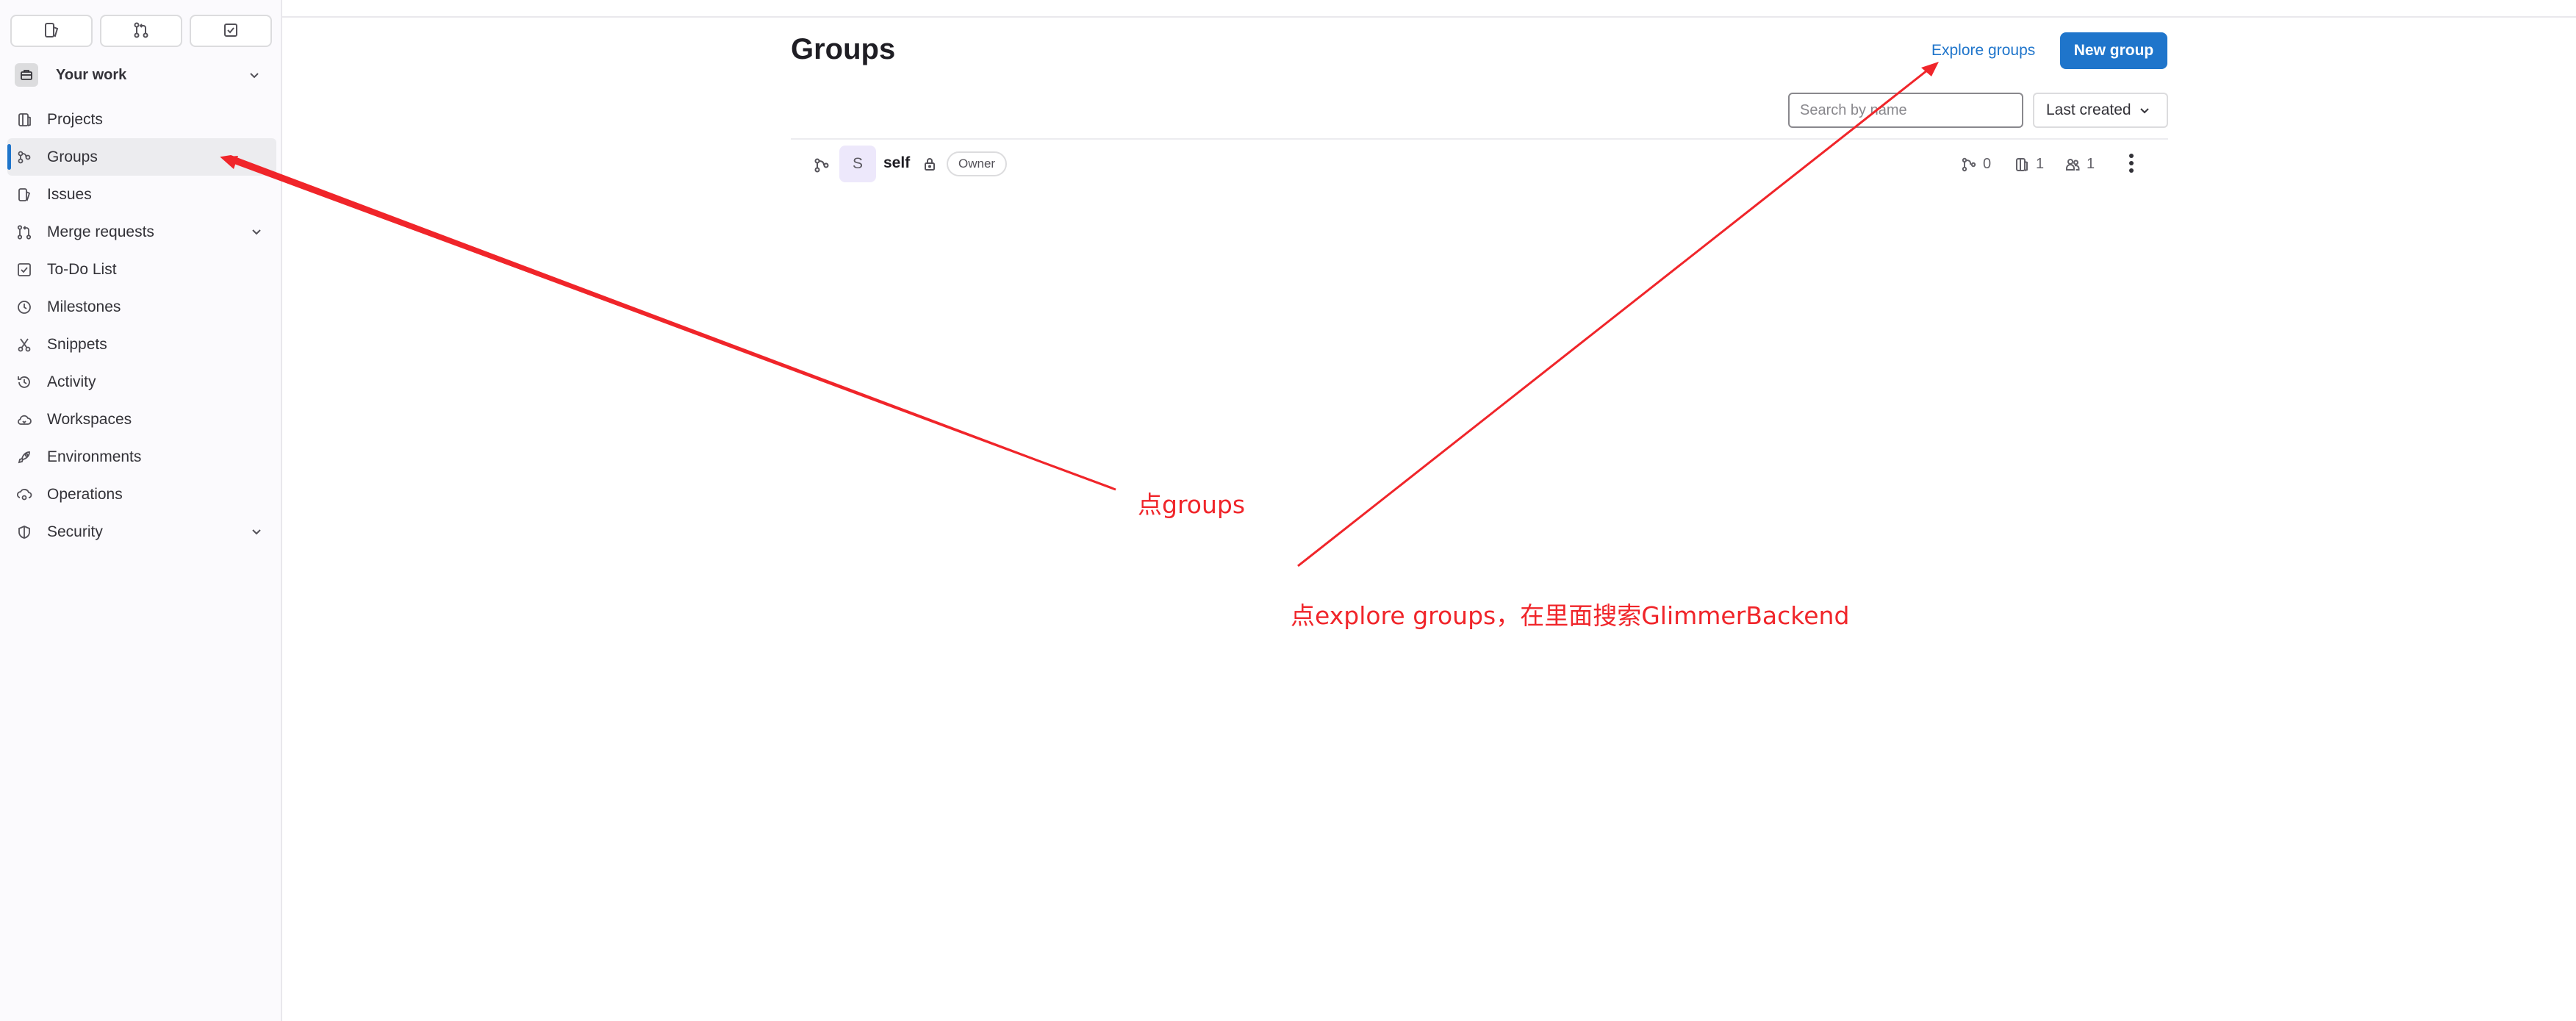 The width and height of the screenshot is (2576, 1021). I want to click on sidebar-item-snippets: Snippets, so click(140, 344).